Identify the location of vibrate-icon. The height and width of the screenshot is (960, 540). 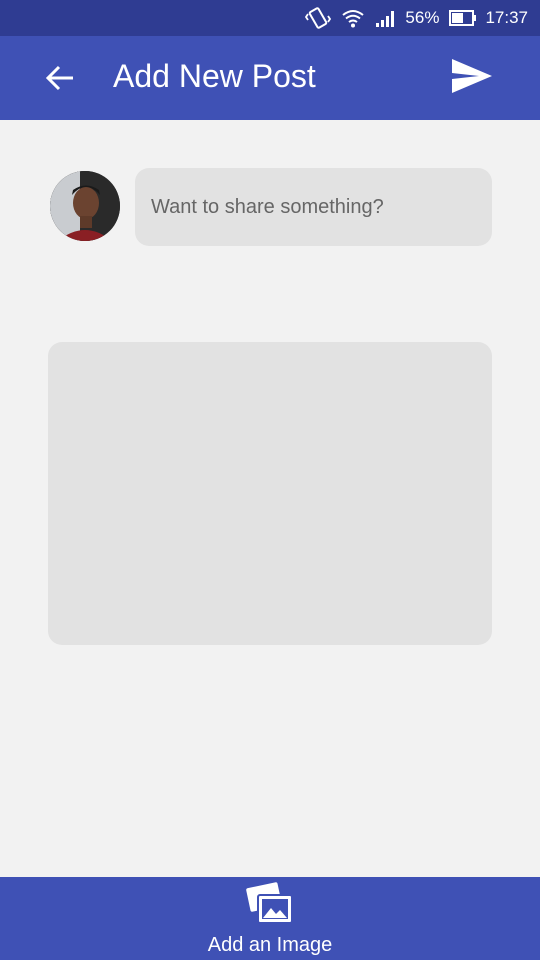
(318, 18).